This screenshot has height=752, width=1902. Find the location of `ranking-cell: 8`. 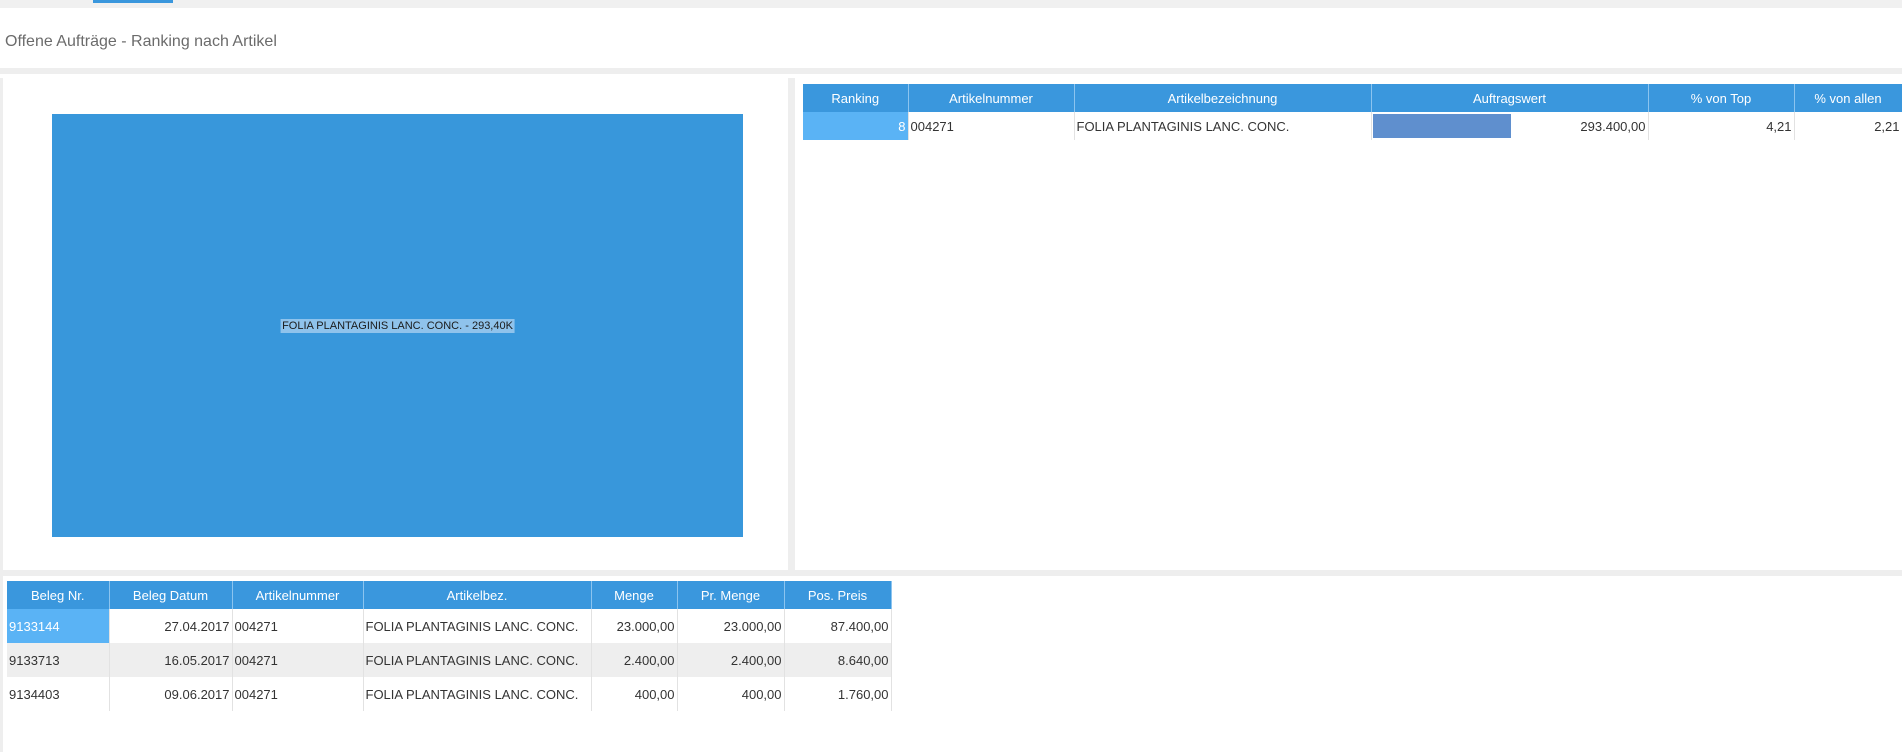

ranking-cell: 8 is located at coordinates (856, 126).